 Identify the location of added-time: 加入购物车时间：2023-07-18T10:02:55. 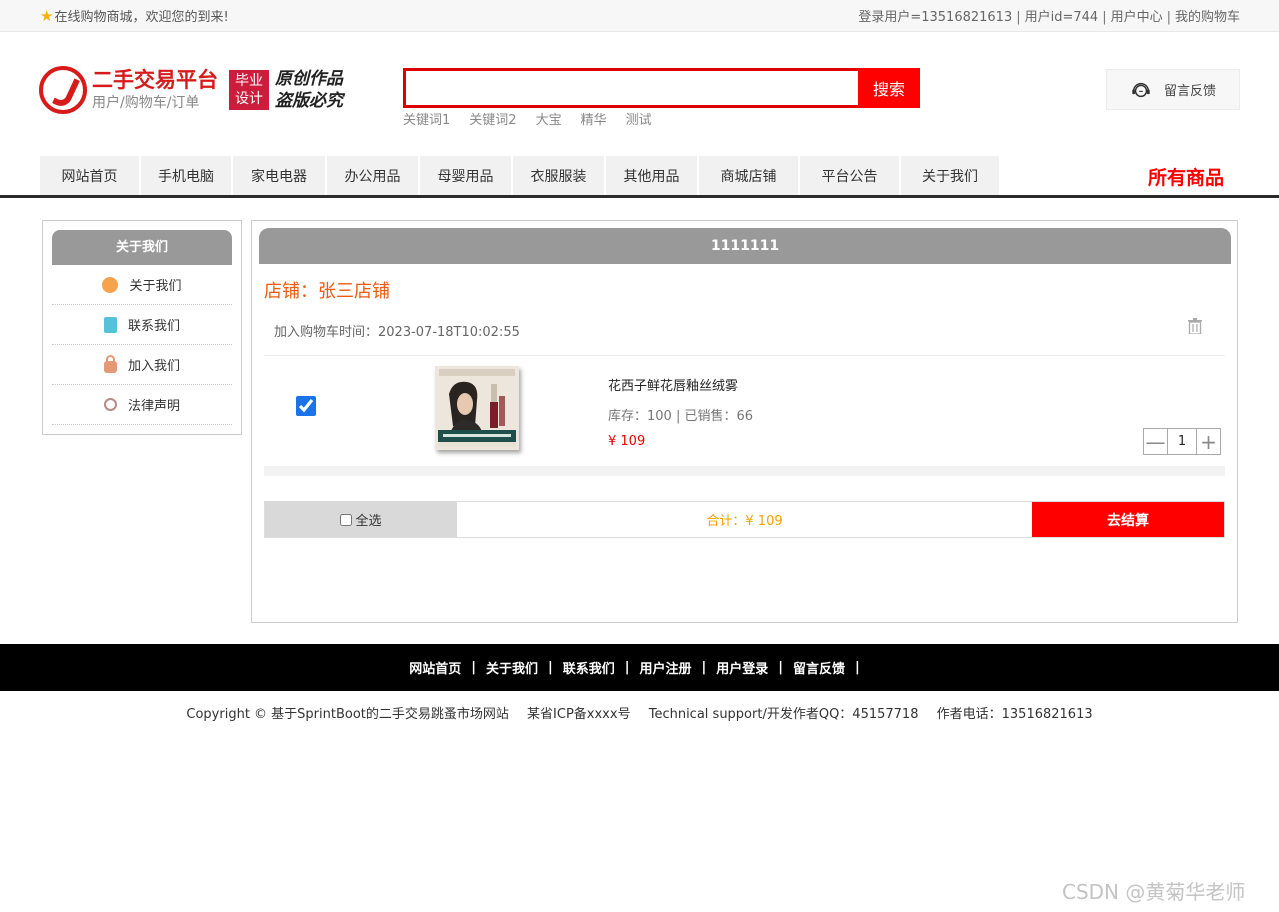
(397, 332).